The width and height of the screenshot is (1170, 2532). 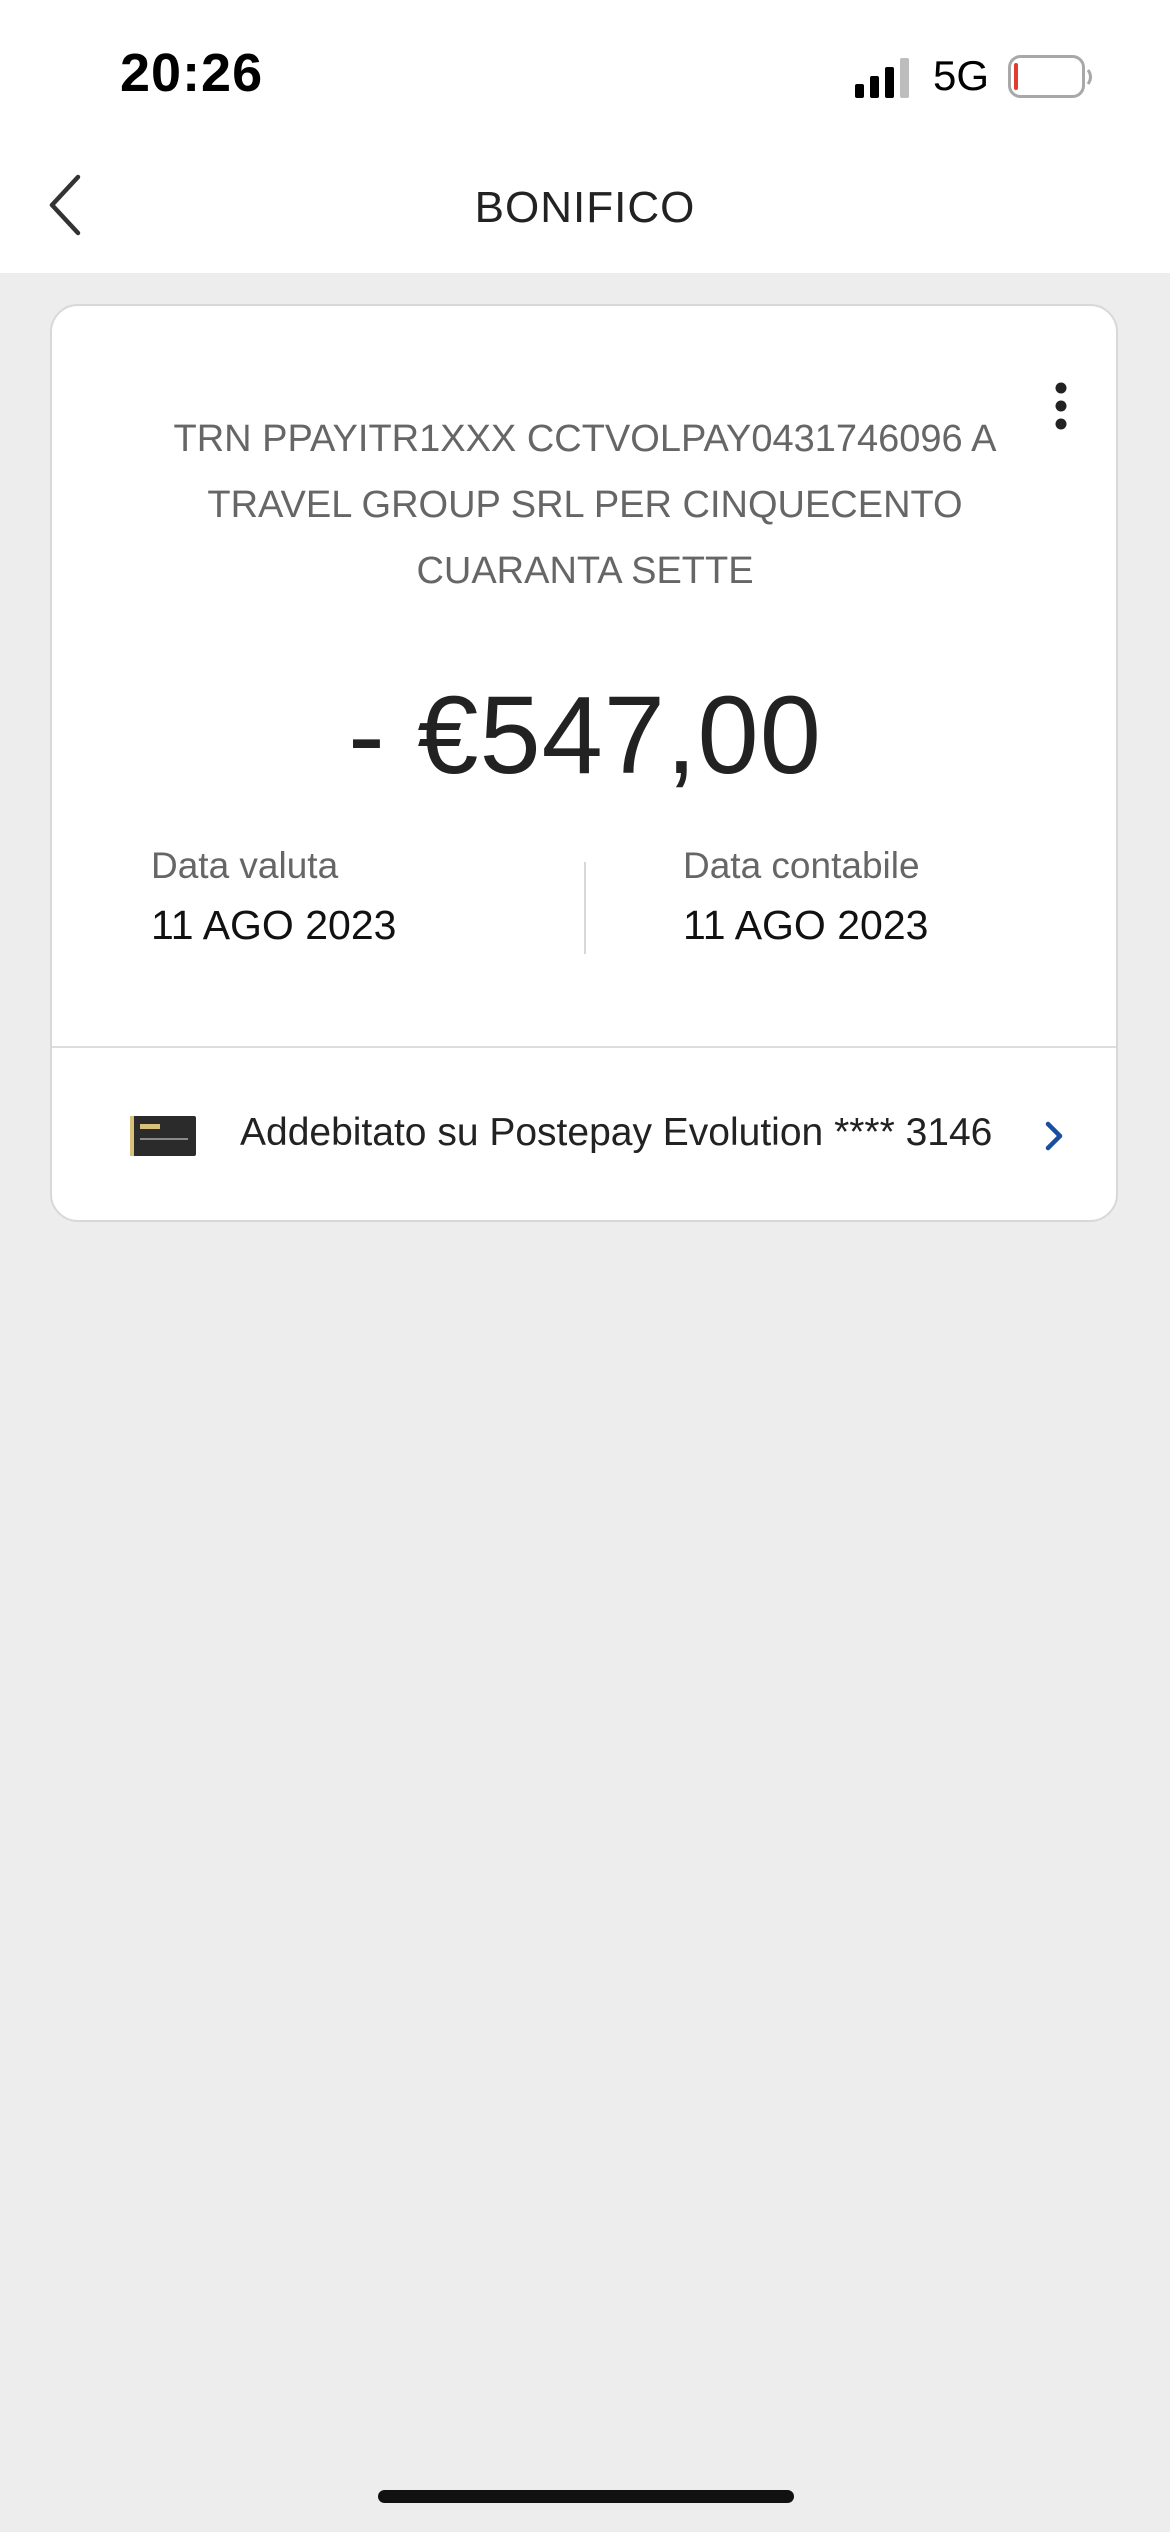 I want to click on chevron-right-icon, so click(x=1054, y=1136).